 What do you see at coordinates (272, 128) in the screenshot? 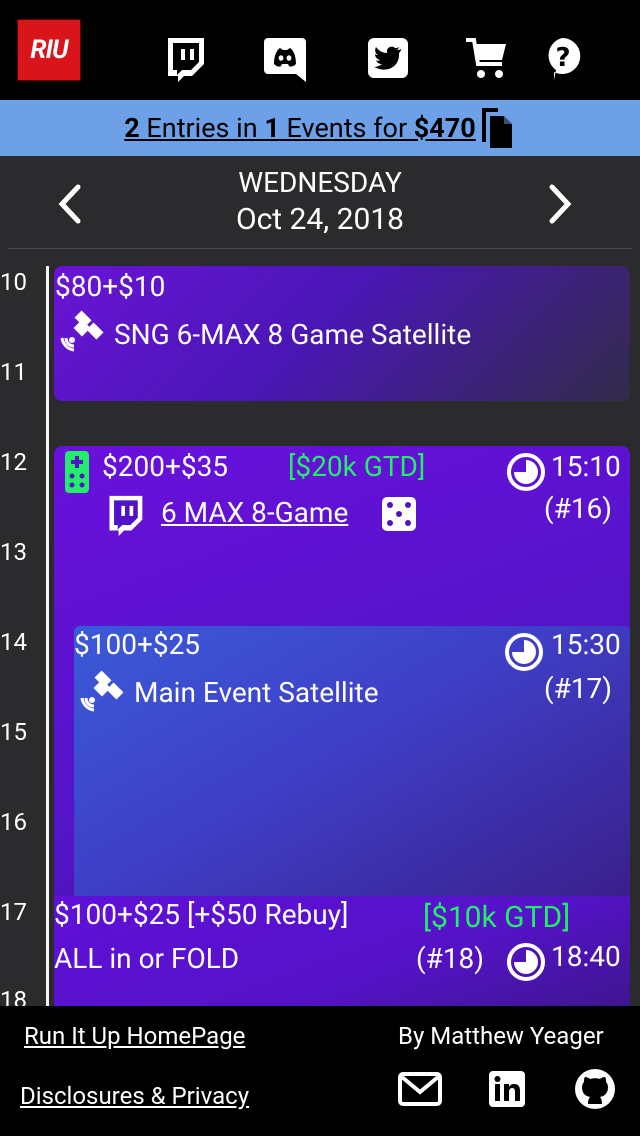
I see `events-count: 1` at bounding box center [272, 128].